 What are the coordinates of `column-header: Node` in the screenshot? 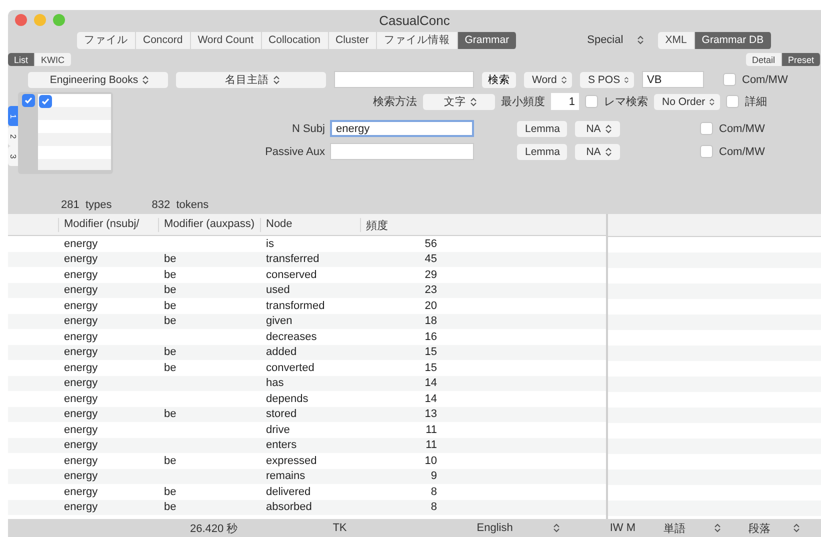 It's located at (310, 225).